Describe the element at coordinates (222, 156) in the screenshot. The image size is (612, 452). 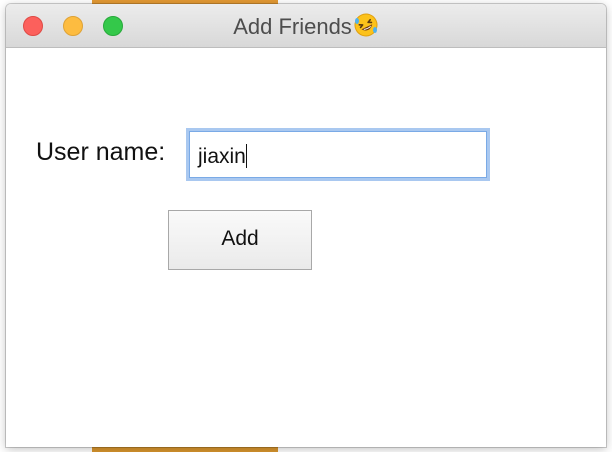
I see `user-name-input-value: jiaxin` at that location.